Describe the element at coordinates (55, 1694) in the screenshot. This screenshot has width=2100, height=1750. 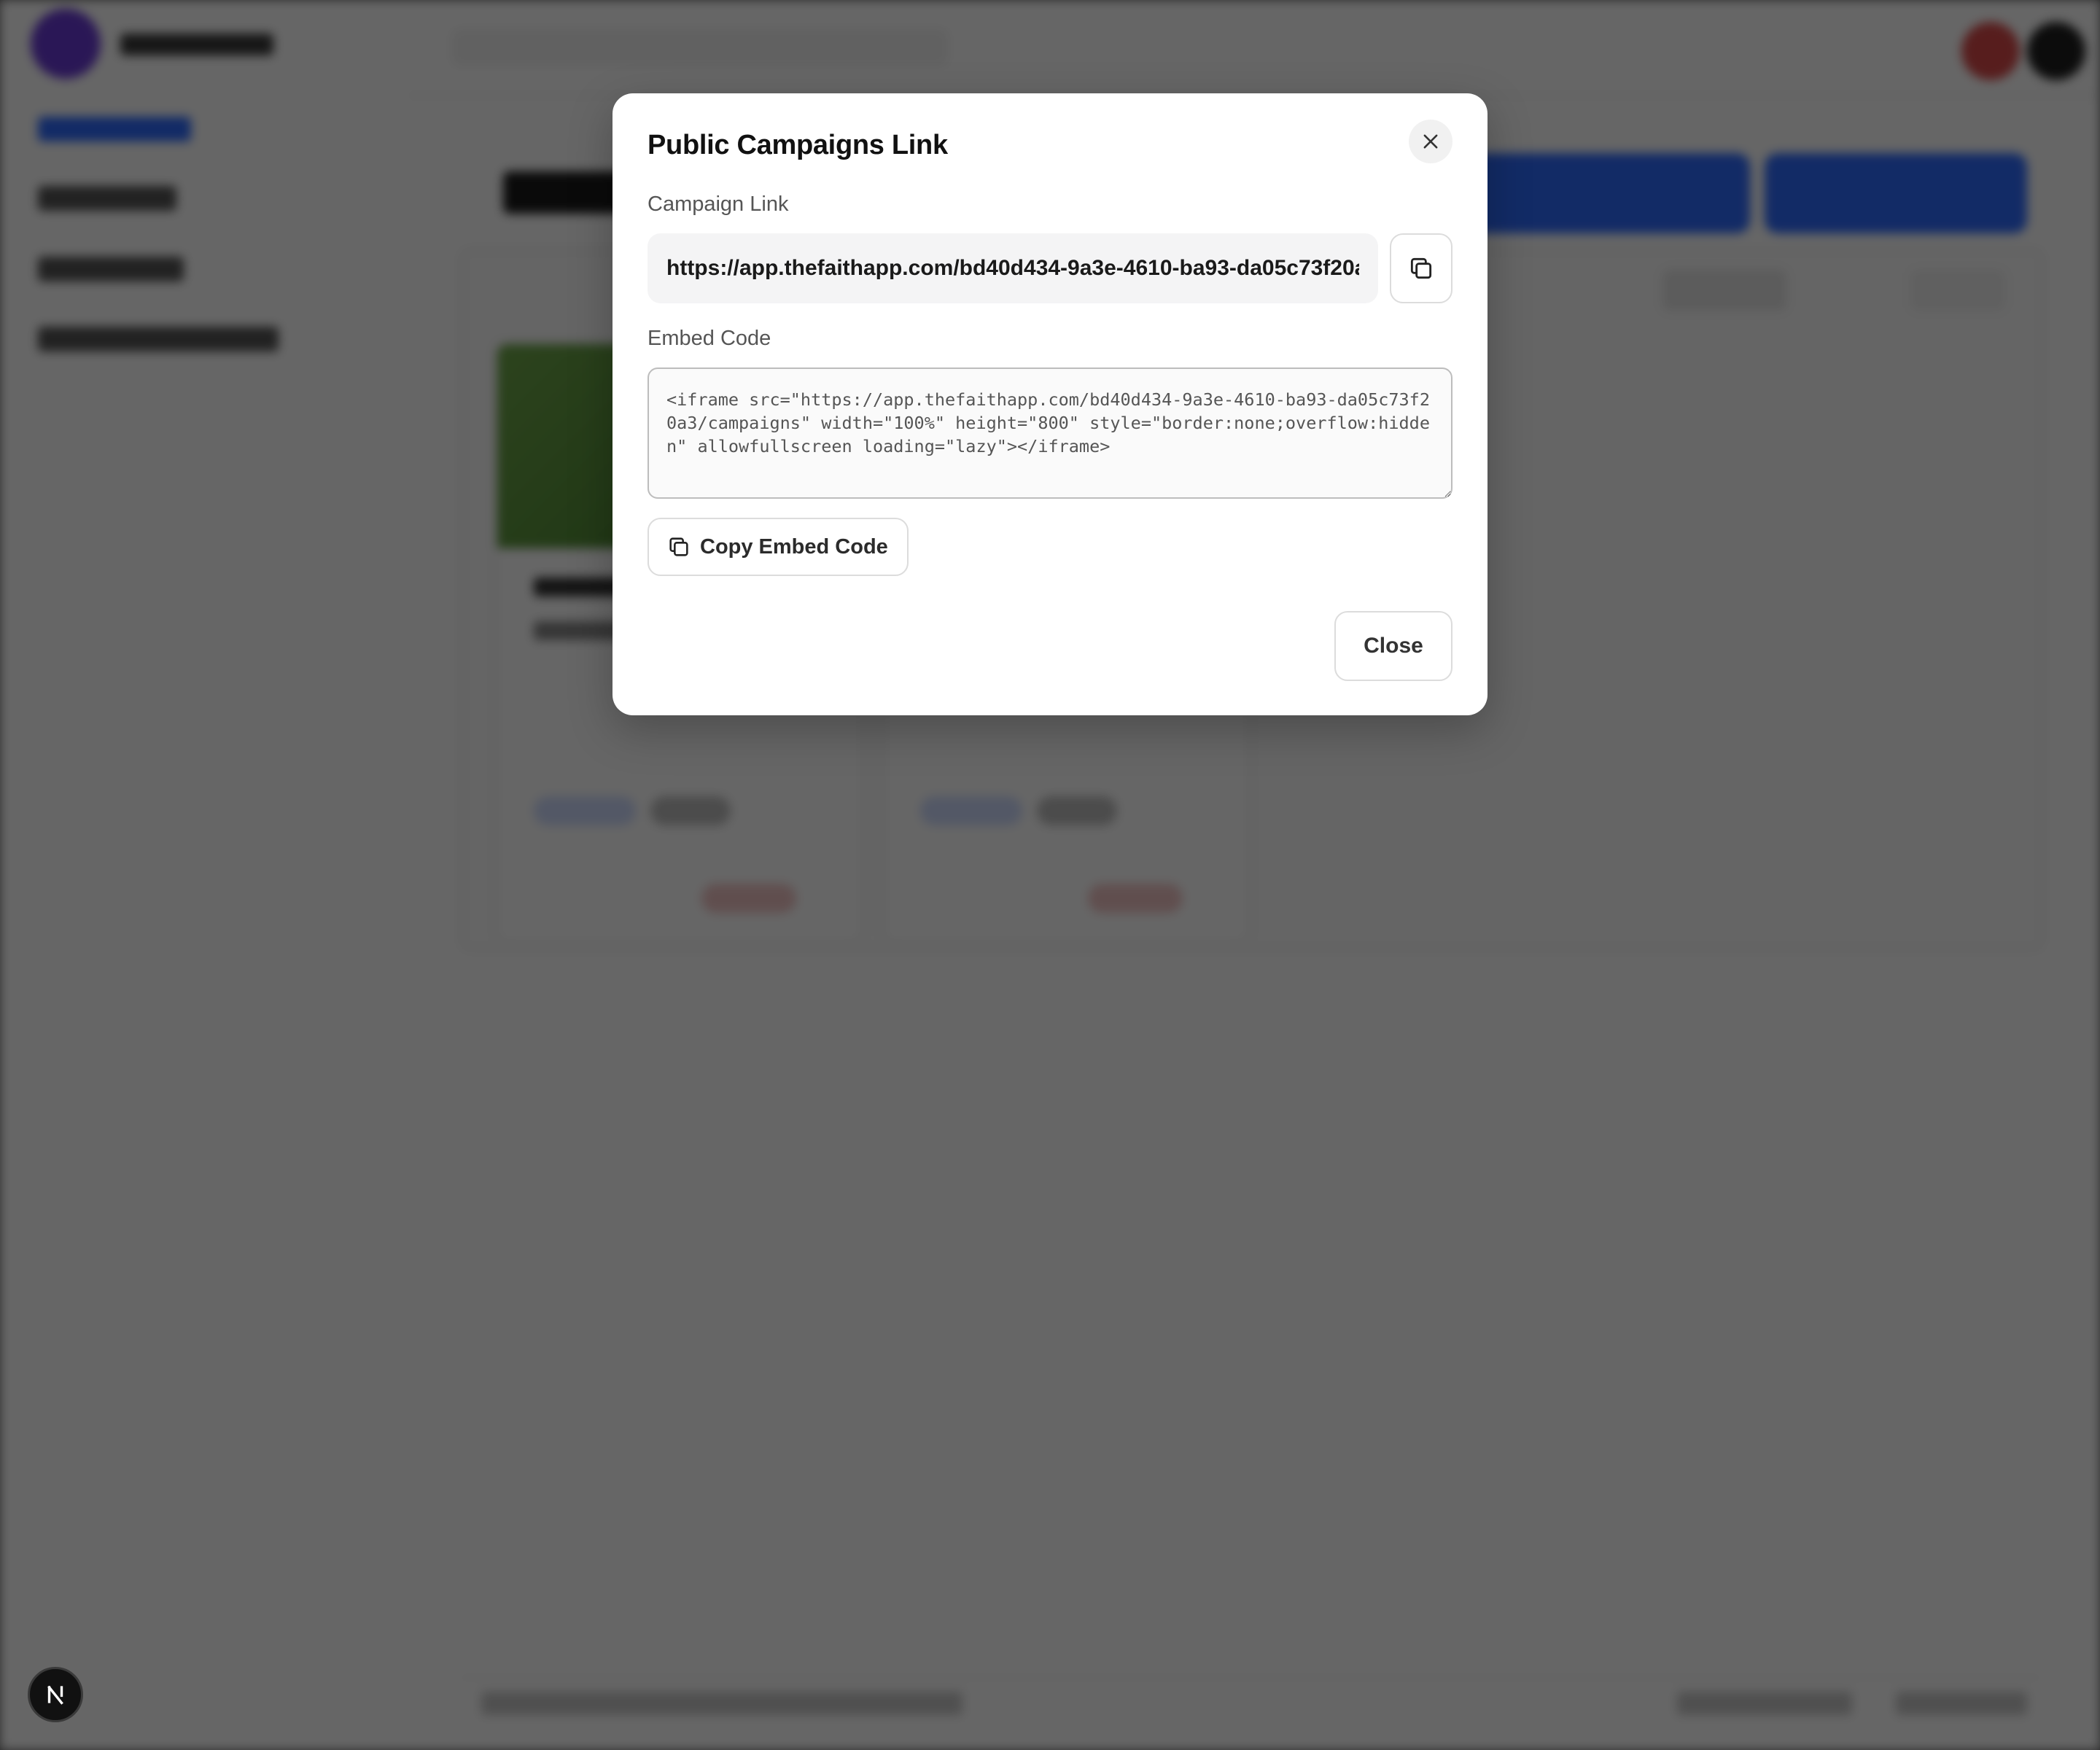
I see `next-logo-icon` at that location.